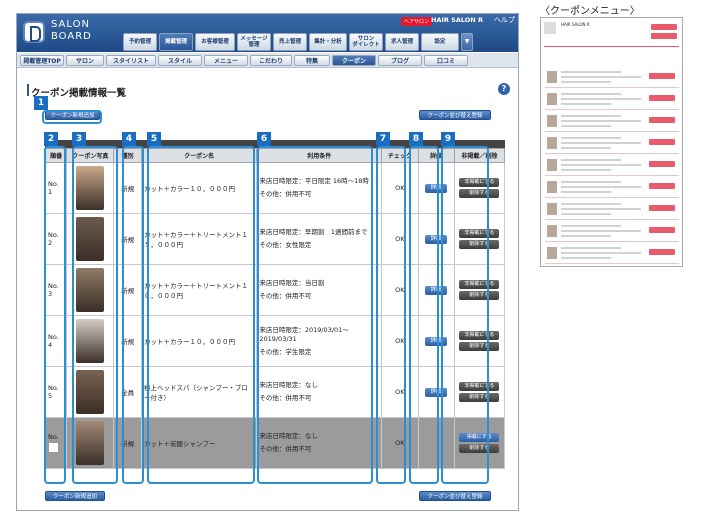 This screenshot has width=710, height=524. Describe the element at coordinates (319, 188) in the screenshot. I see `condition-cell: 来店日時限定：平日限定 16時〜18時 その他：併用不可` at that location.